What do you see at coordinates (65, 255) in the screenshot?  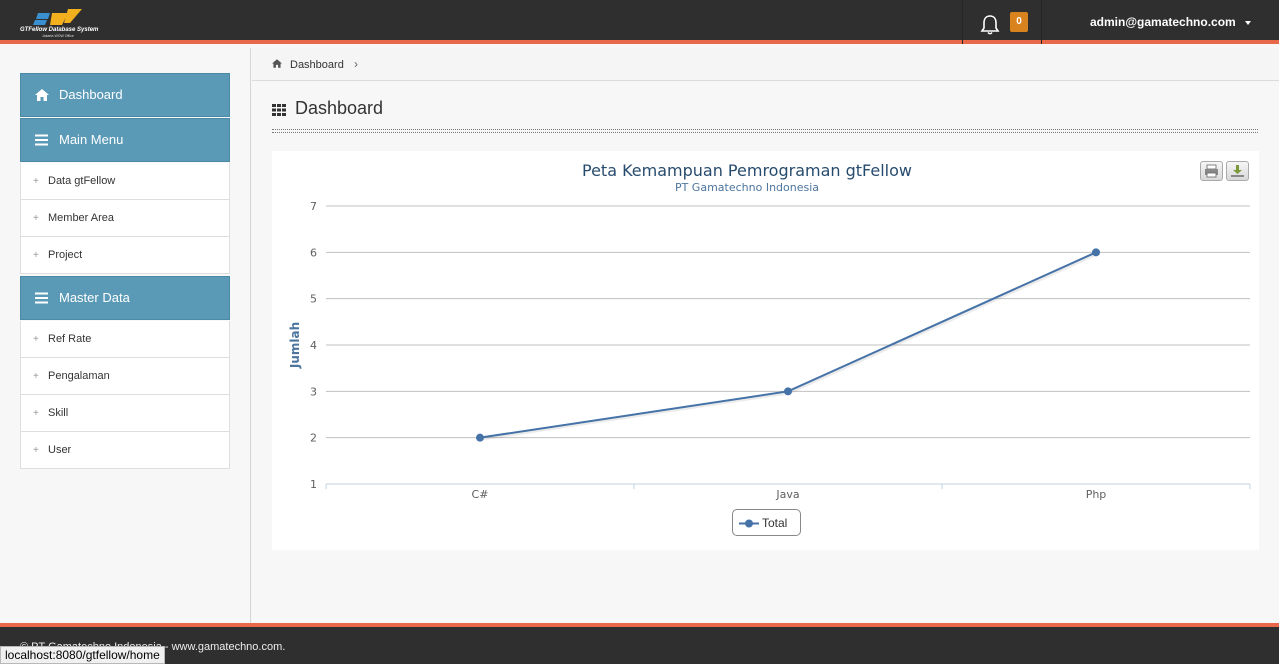 I see `sidebar-item-label: Project` at bounding box center [65, 255].